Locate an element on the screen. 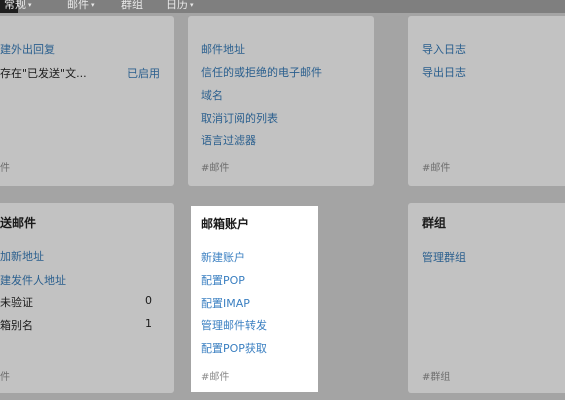  card-auto-reply: 建外出回复 存在"已发送"文... 已启用 件 is located at coordinates (87, 101).